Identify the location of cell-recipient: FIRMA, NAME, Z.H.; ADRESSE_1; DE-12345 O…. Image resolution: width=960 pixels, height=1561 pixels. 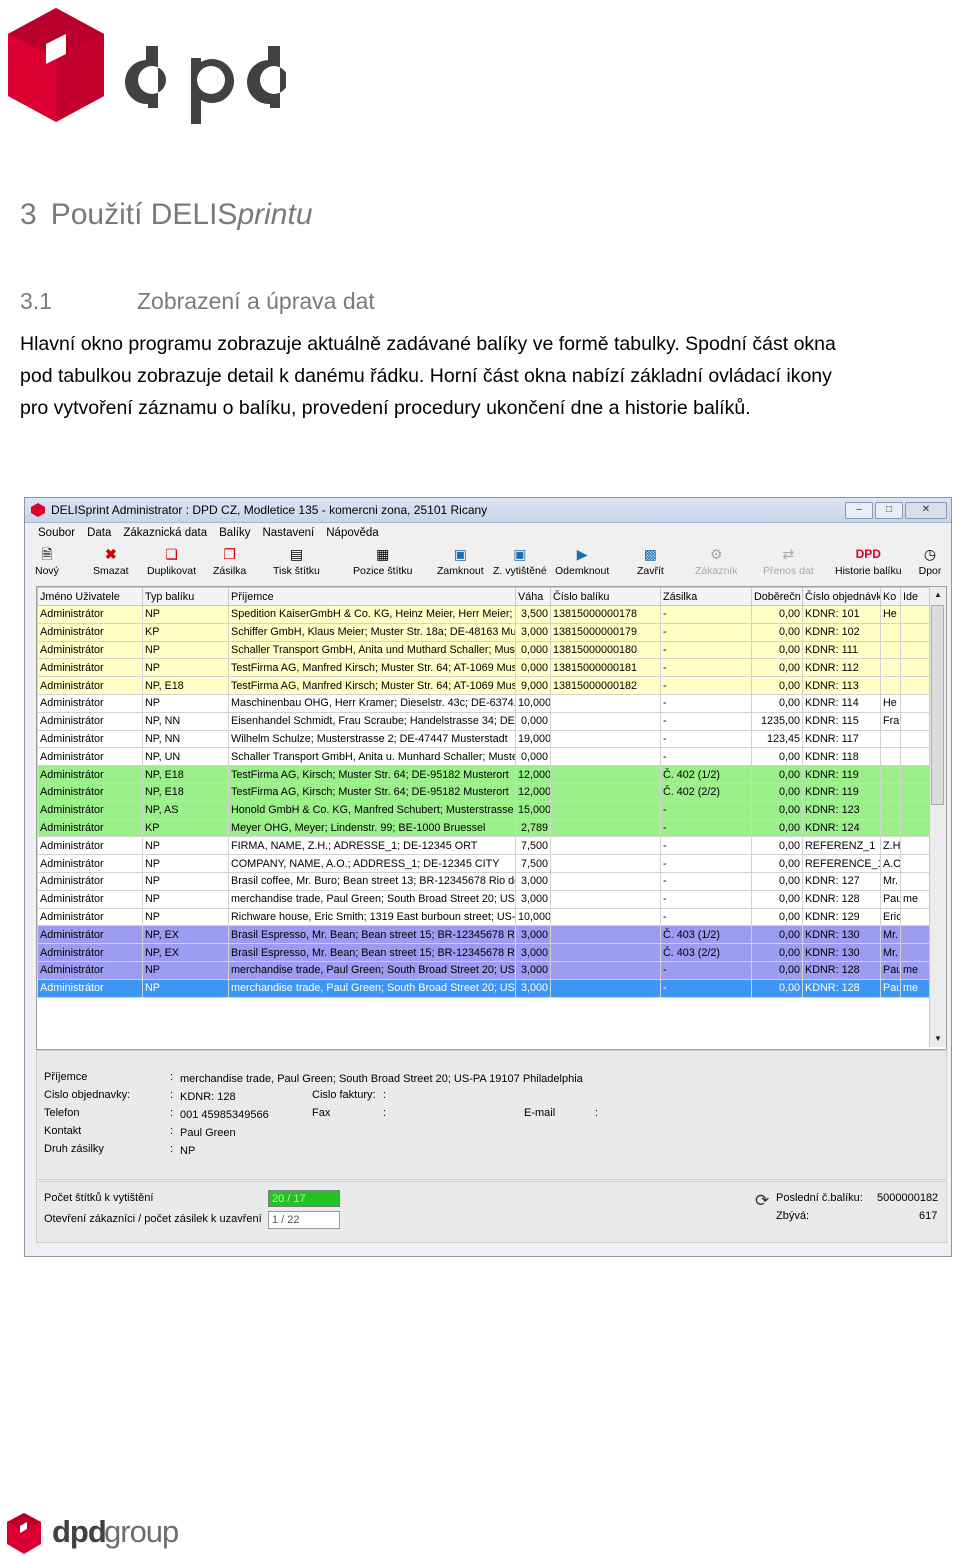
(372, 846).